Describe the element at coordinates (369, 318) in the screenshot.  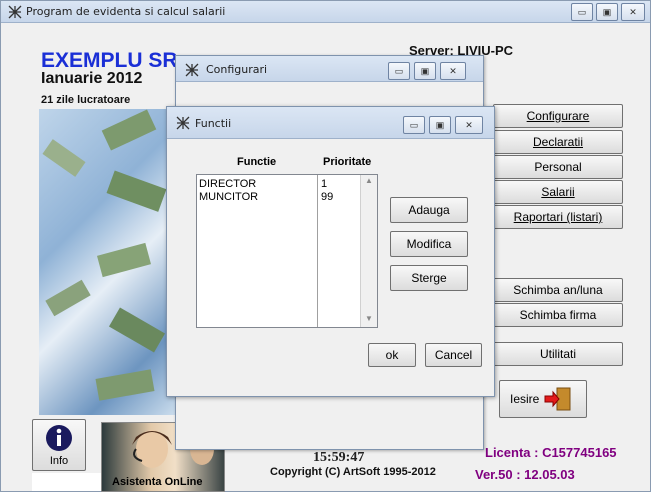
I see `scroll-down-icon: ▼` at that location.